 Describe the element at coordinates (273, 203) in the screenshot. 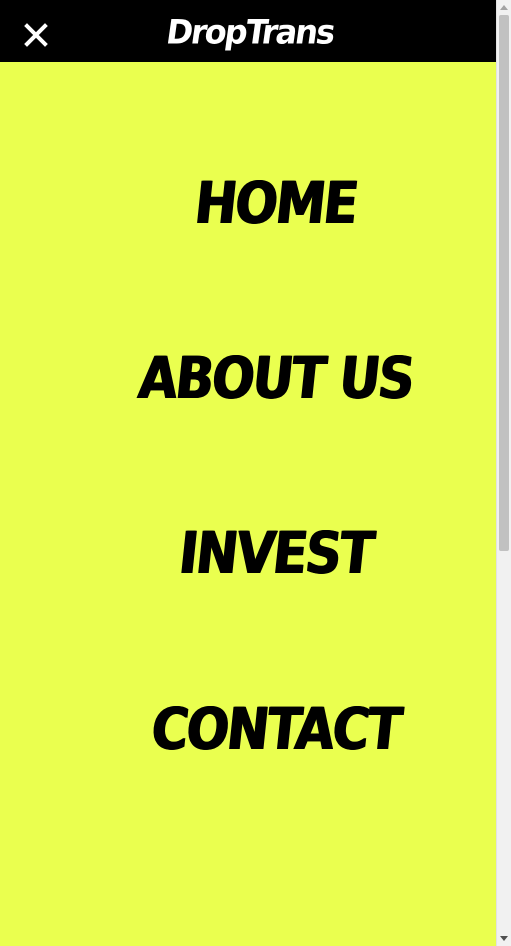

I see `menu-item-home: HOME` at that location.